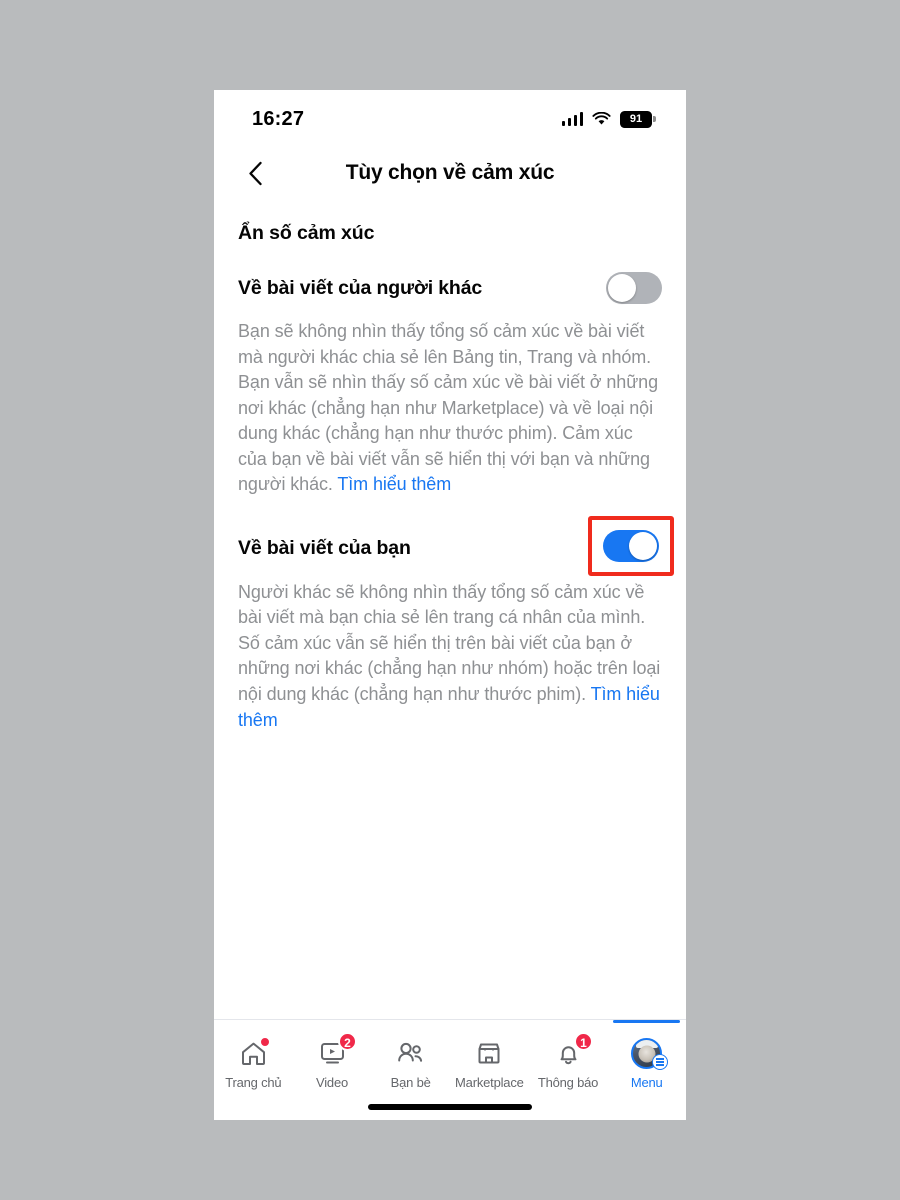 This screenshot has width=900, height=1200. Describe the element at coordinates (265, 1042) in the screenshot. I see `home-notification-dot` at that location.